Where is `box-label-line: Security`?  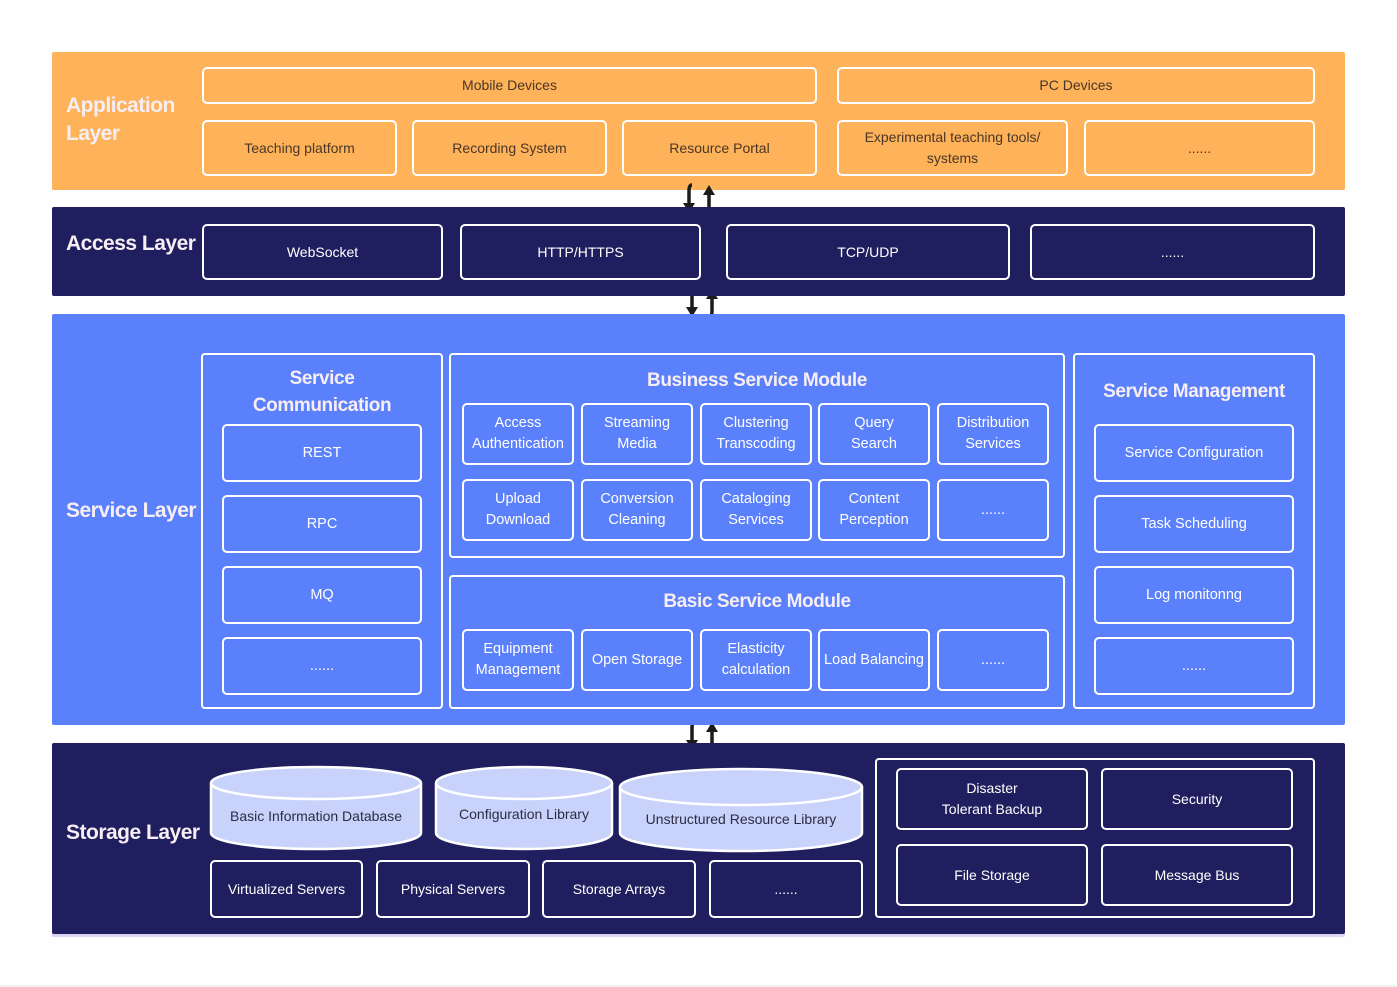 box-label-line: Security is located at coordinates (1197, 798).